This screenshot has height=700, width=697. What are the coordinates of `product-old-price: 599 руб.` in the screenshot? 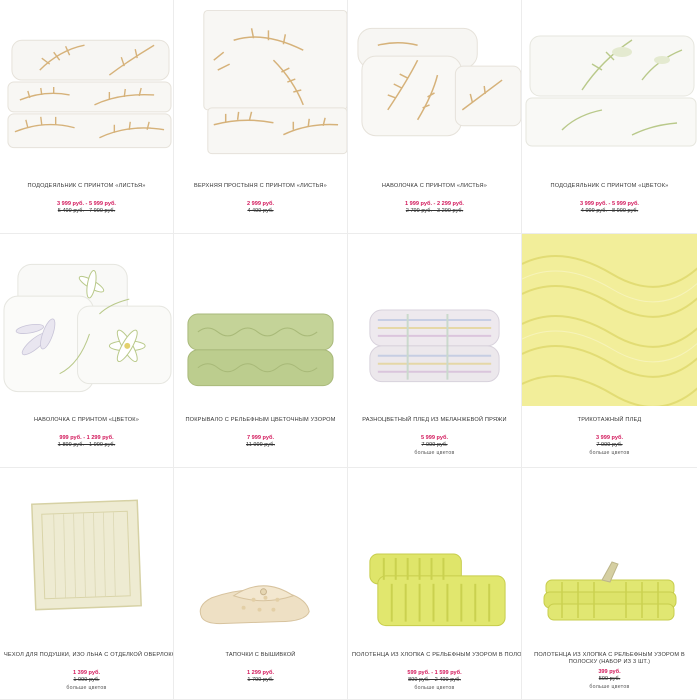 It's located at (609, 679).